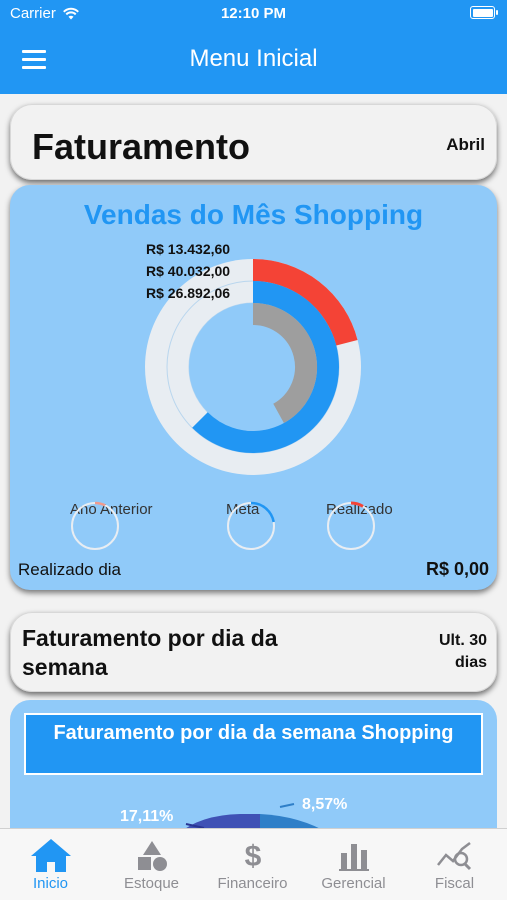 This screenshot has width=507, height=900. I want to click on faturamento-header-card: Faturamento Abril, so click(253, 142).